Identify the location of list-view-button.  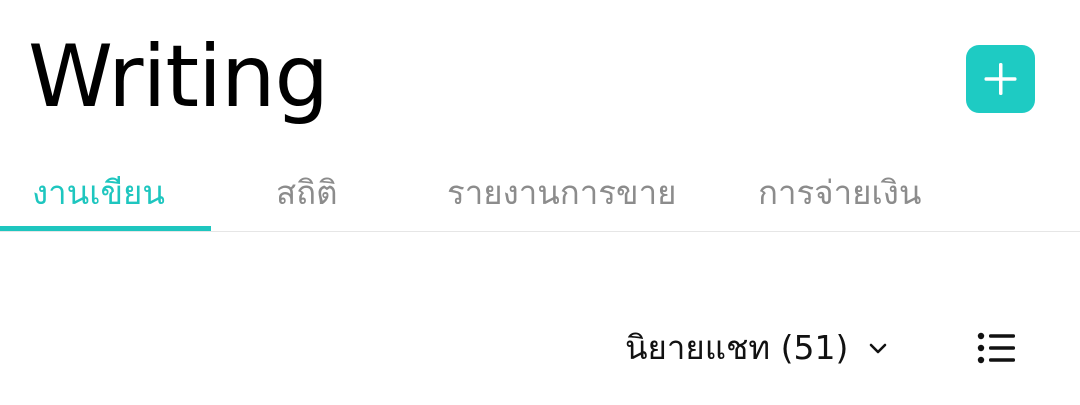
(996, 348).